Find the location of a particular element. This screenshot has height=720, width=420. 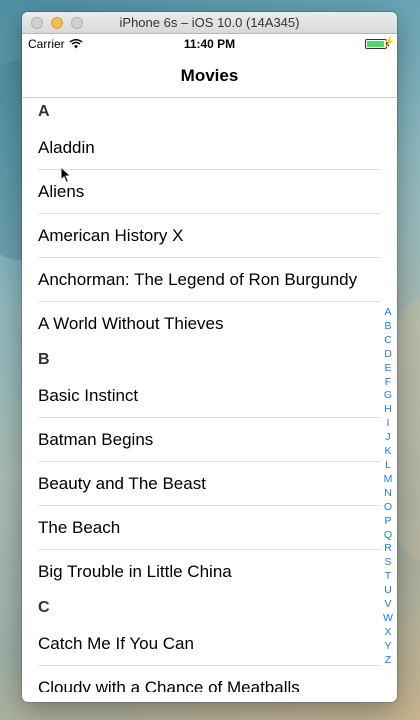

movie-row: Beauty and The Beast is located at coordinates (209, 484).